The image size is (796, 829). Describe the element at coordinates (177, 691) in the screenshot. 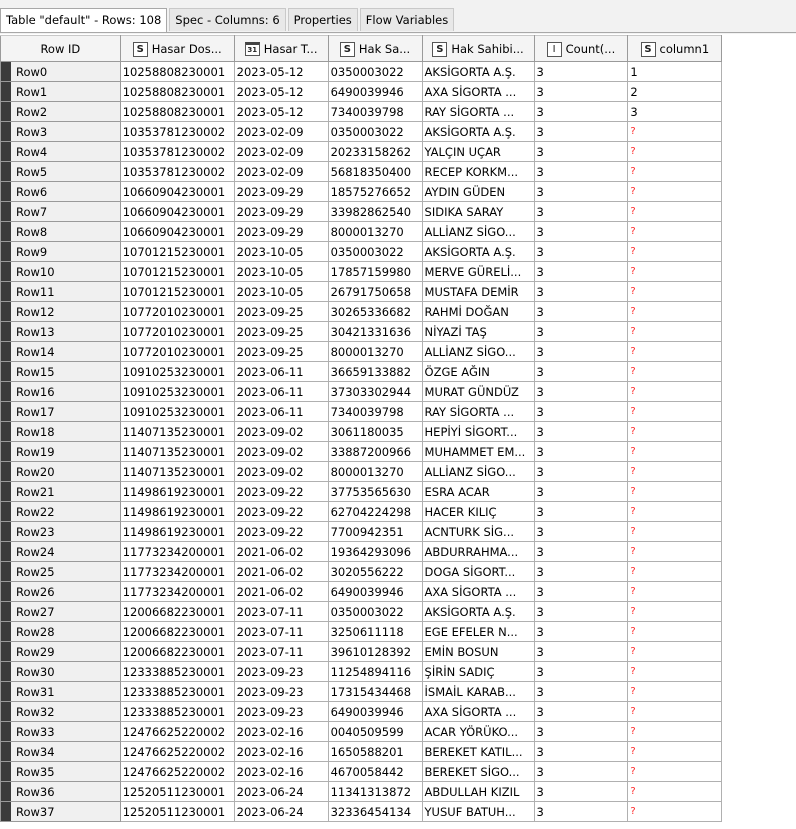

I see `table-cell: 12333885230001` at that location.